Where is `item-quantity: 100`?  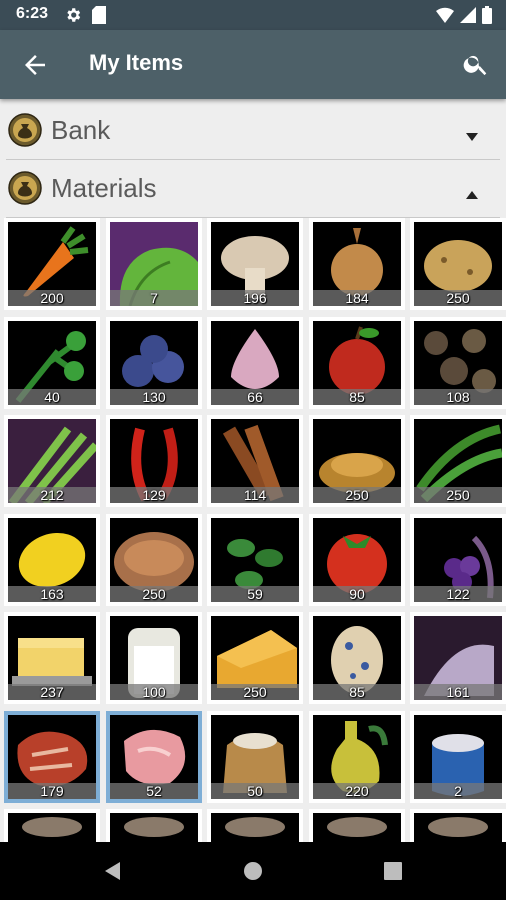
item-quantity: 100 is located at coordinates (154, 692).